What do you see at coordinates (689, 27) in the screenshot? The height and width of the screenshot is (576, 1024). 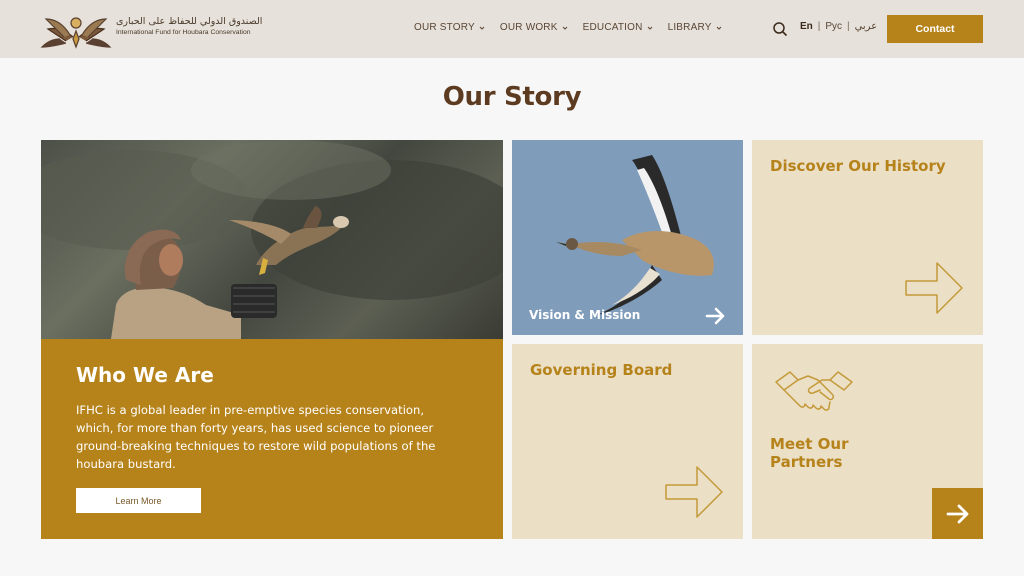 I see `nav-item-label: LIBRARY` at bounding box center [689, 27].